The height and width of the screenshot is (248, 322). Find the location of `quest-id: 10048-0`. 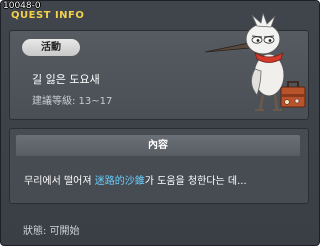

quest-id: 10048-0 is located at coordinates (22, 6).